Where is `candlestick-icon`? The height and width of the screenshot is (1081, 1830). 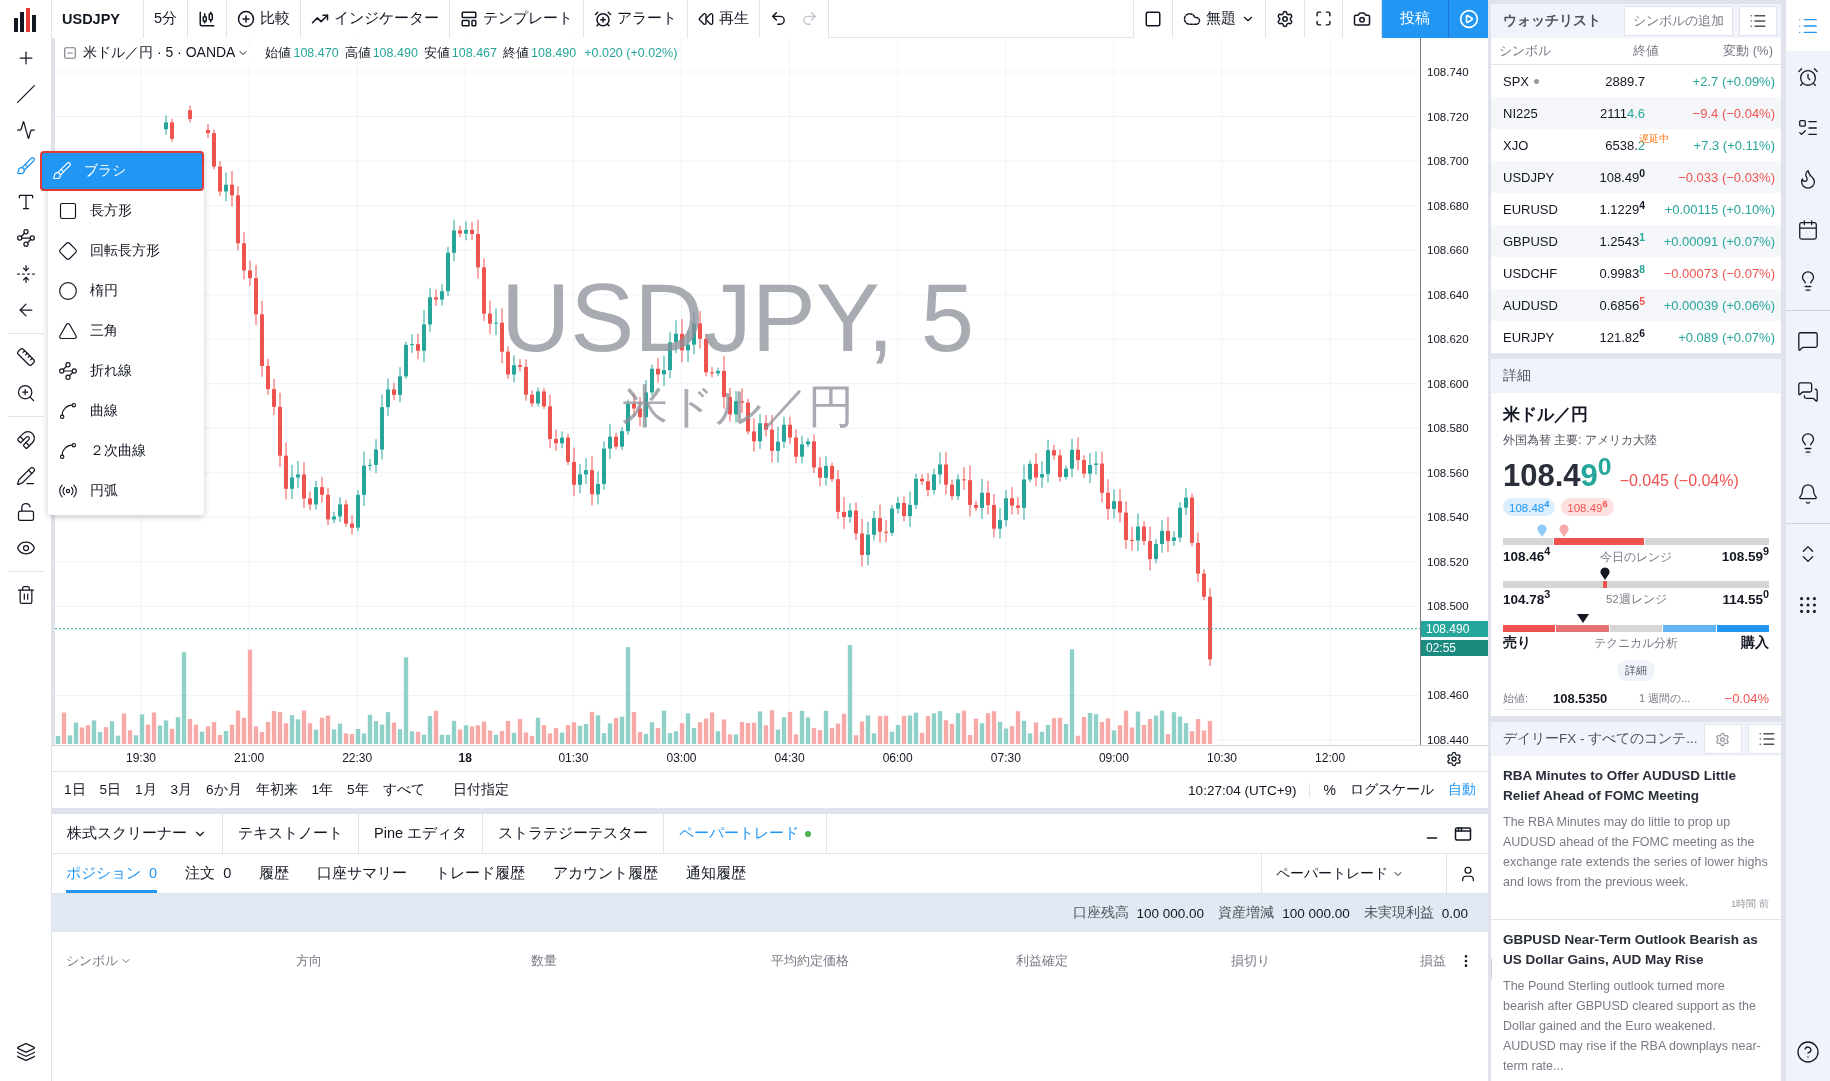
candlestick-icon is located at coordinates (208, 19).